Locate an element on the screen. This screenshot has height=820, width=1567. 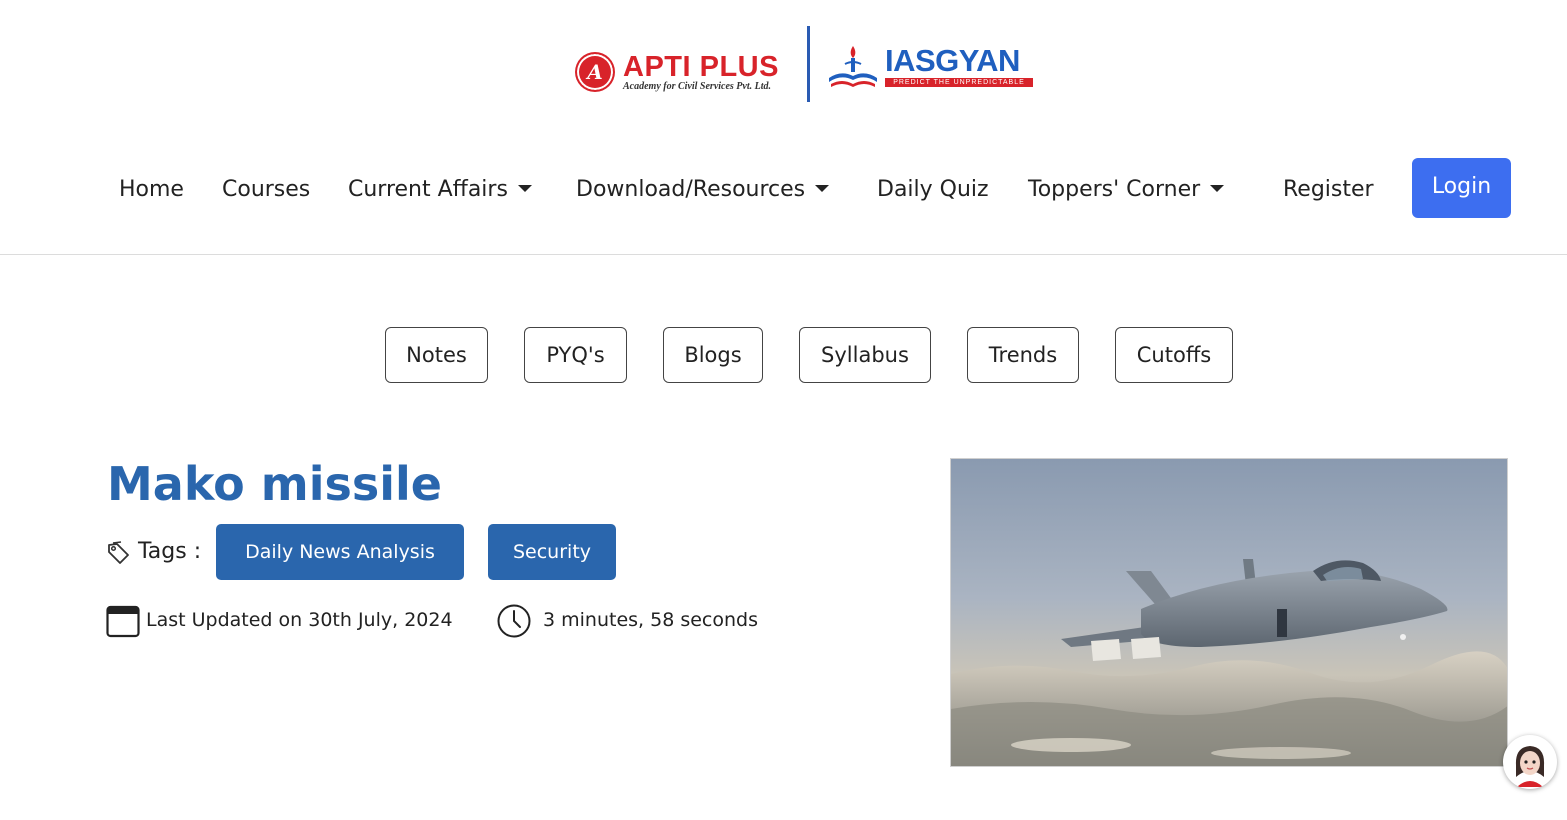
iasgyan-logo: IASGYAN PREDICT THE UNPREDICTABLE is located at coordinates (932, 70).